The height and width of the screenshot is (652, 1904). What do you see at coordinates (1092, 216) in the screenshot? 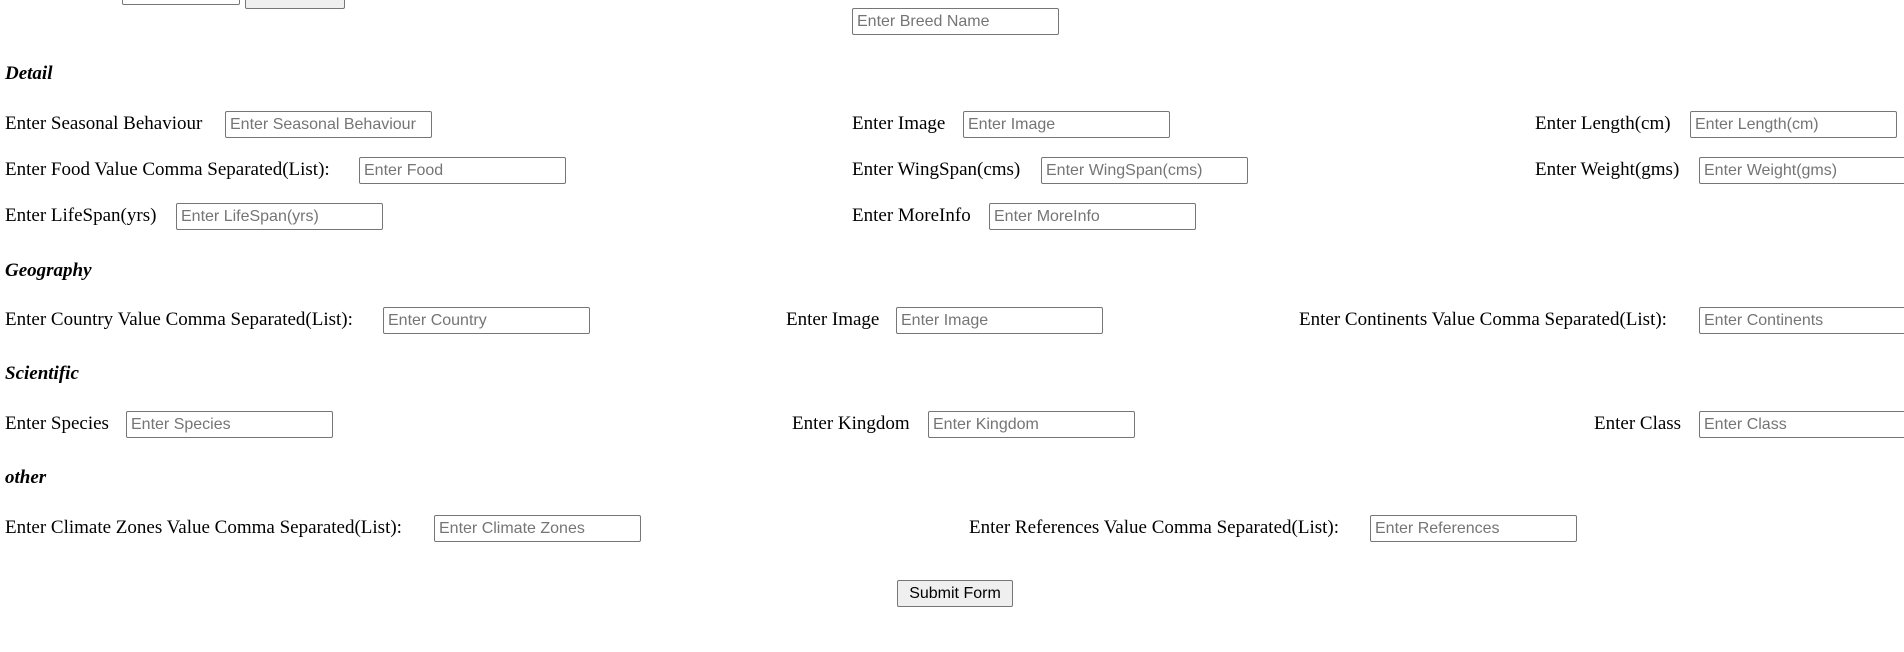
I see `moreinfo-input` at bounding box center [1092, 216].